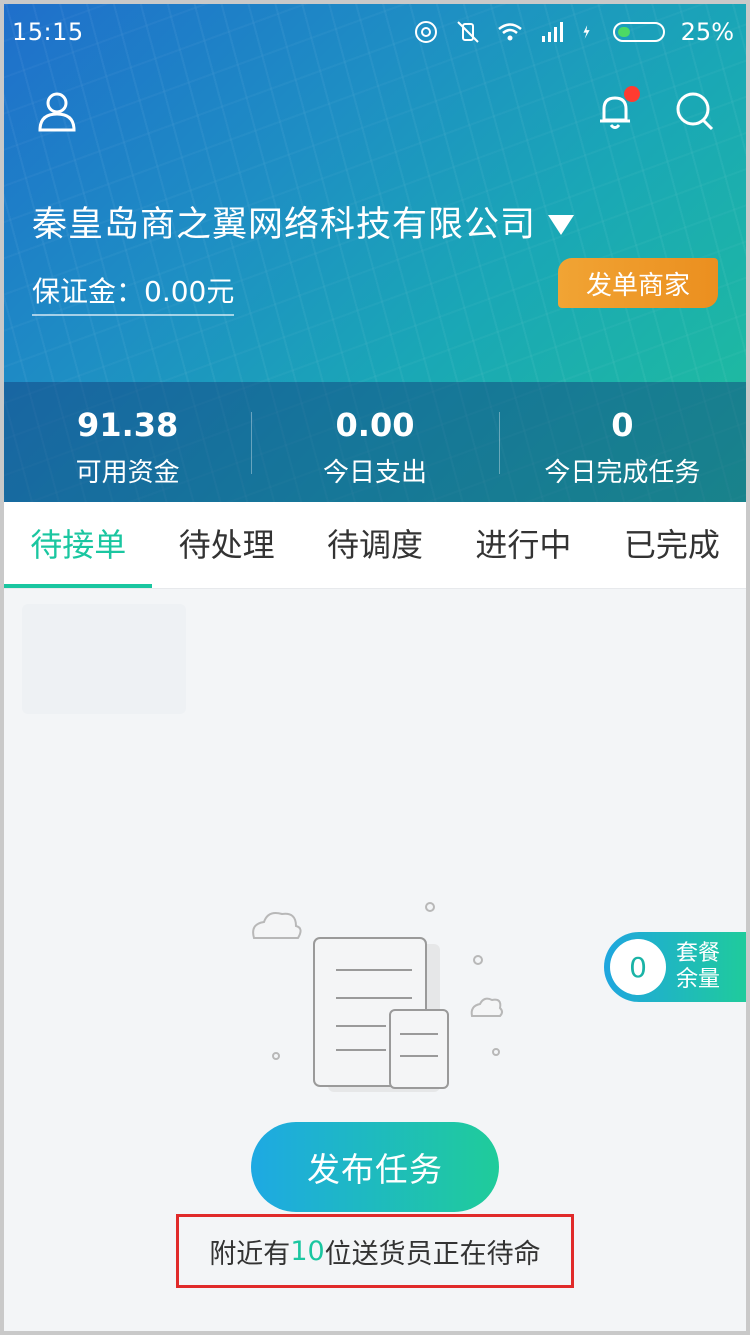 This screenshot has height=1335, width=750. What do you see at coordinates (675, 967) in the screenshot?
I see `package-balance-widget: 0 套餐 余量` at bounding box center [675, 967].